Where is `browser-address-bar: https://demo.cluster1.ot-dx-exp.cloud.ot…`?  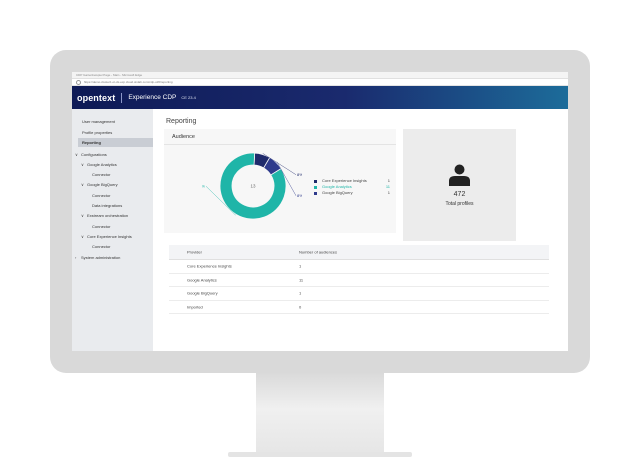 browser-address-bar: https://demo.cluster1.ot-dx-exp.cloud.ot… is located at coordinates (320, 82).